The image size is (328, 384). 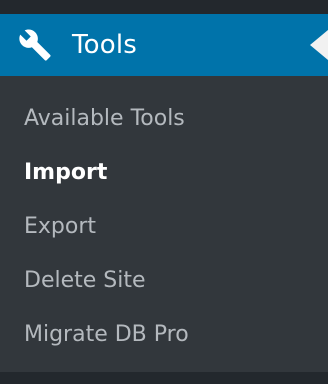 What do you see at coordinates (35, 45) in the screenshot?
I see `wrench-icon` at bounding box center [35, 45].